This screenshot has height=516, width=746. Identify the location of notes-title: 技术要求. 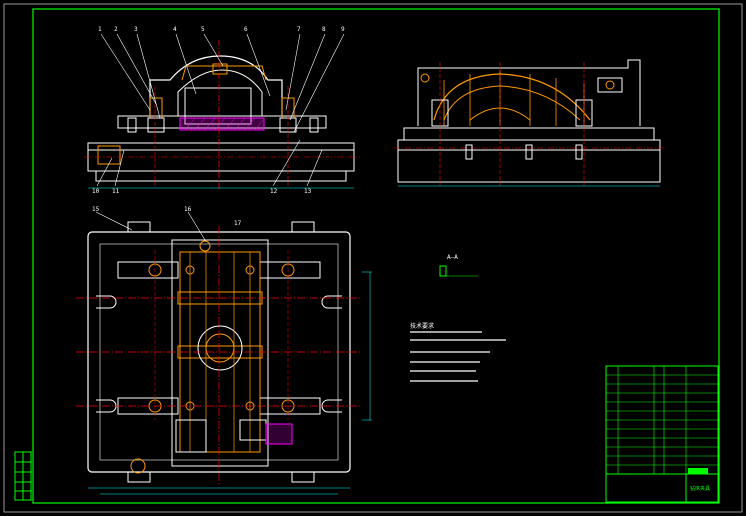
(422, 326).